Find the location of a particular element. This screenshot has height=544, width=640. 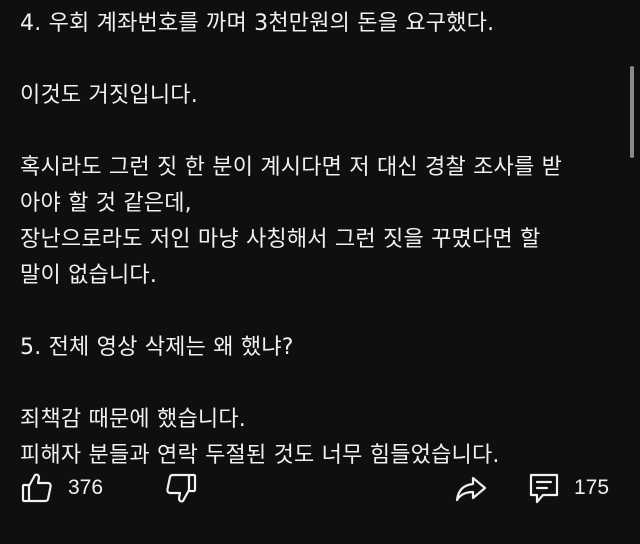

post-line: 혹시라도 그런 짓 한 분이 계시다면 저 대신 경찰 조사를 받 is located at coordinates (291, 167).